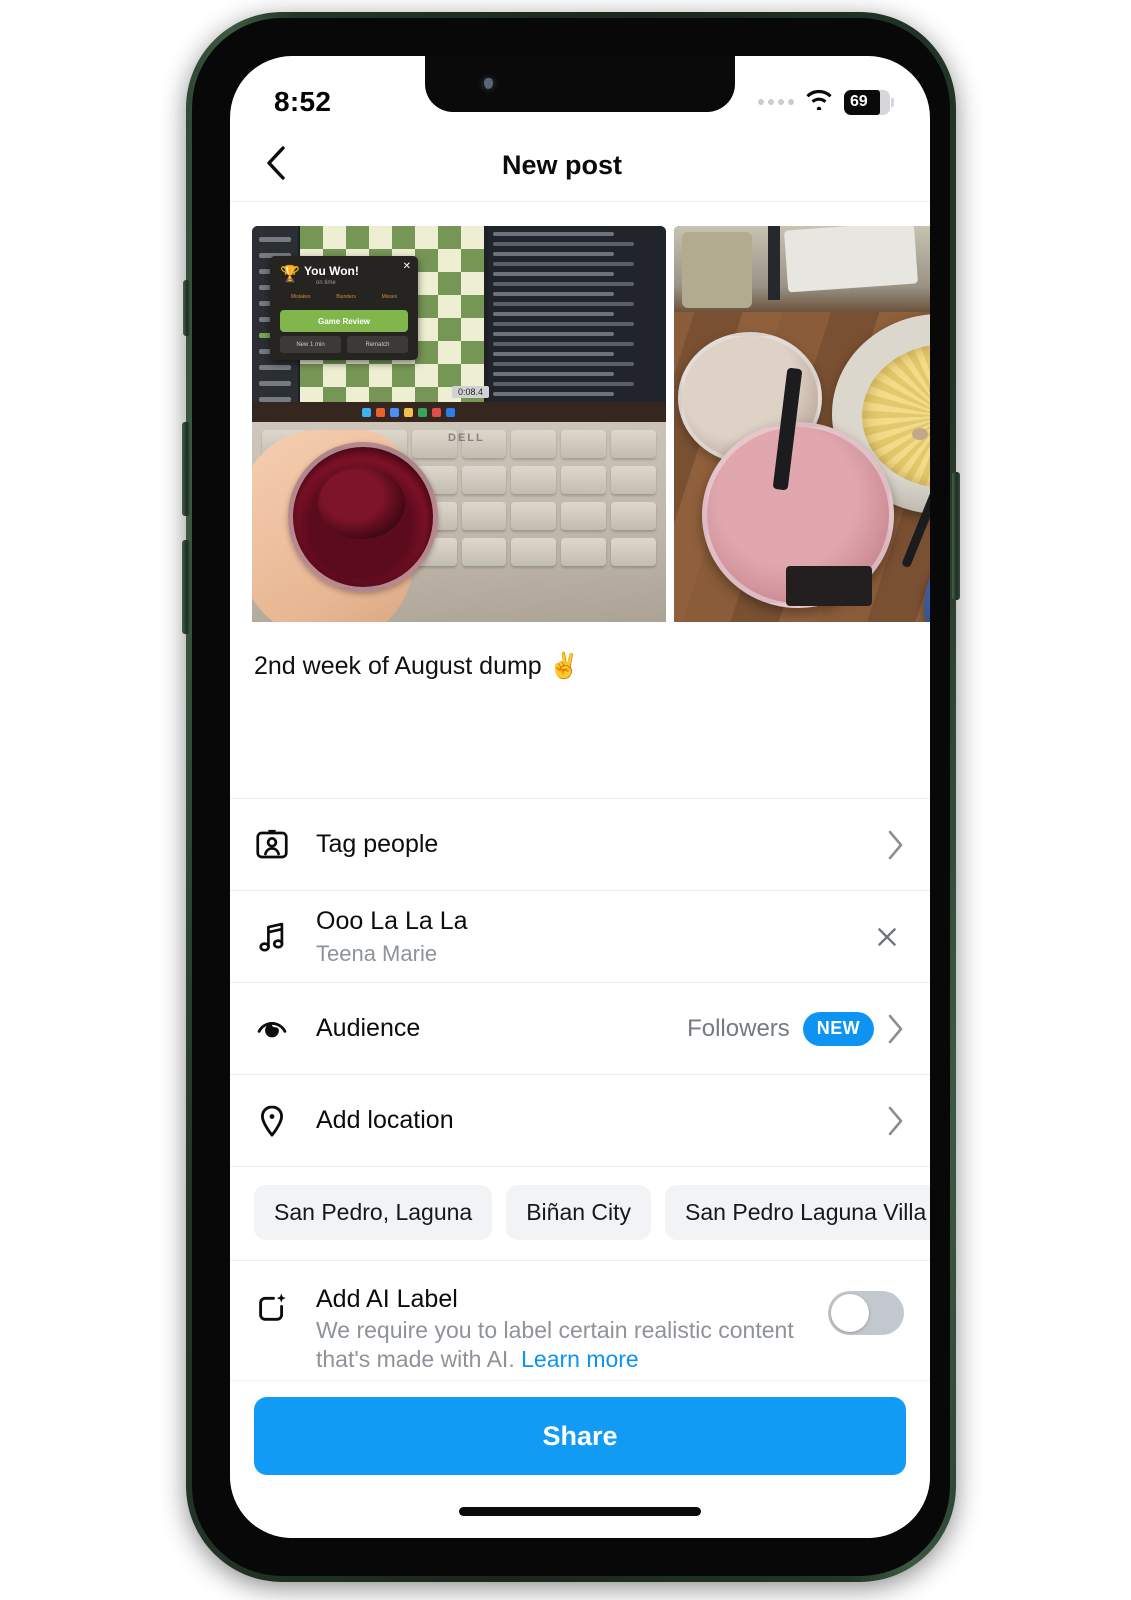 Image resolution: width=1131 pixels, height=1600 pixels. Describe the element at coordinates (466, 438) in the screenshot. I see `dell-logo: DELL` at that location.